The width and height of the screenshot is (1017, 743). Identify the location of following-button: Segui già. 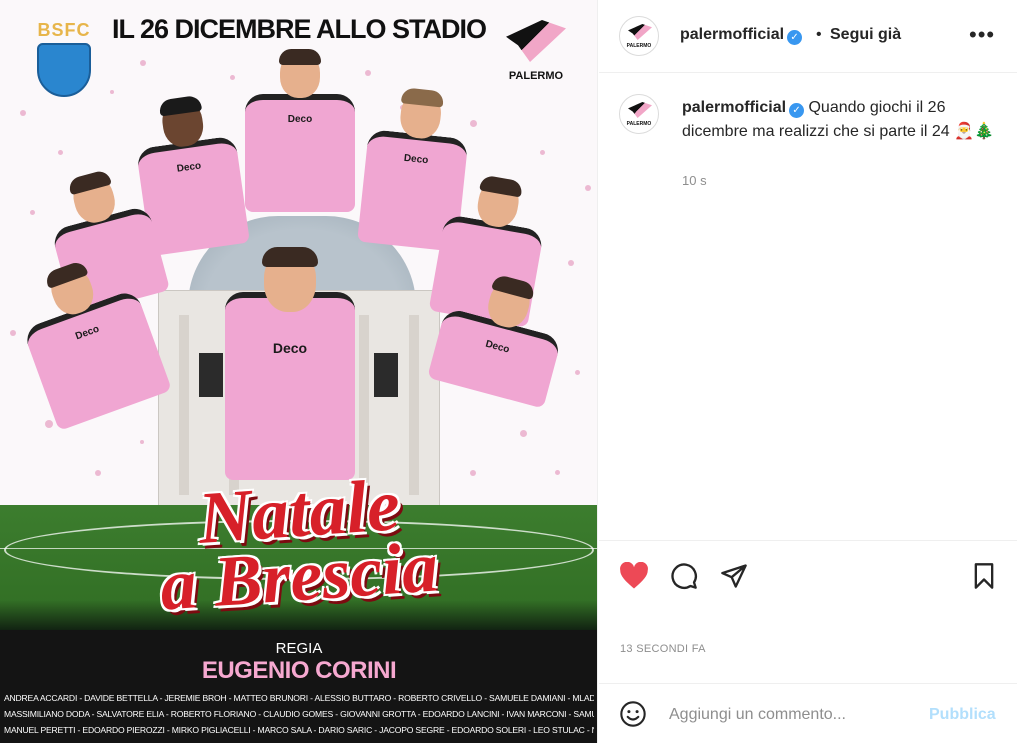
(865, 35).